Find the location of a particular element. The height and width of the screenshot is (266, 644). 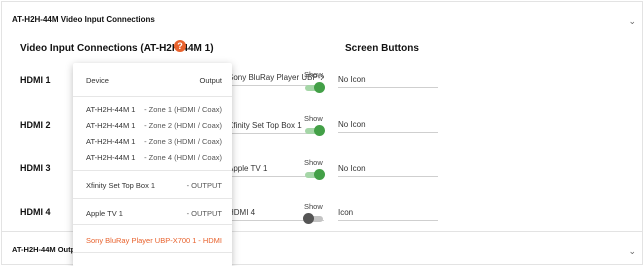

option-device: Apple TV 1 is located at coordinates (104, 213).